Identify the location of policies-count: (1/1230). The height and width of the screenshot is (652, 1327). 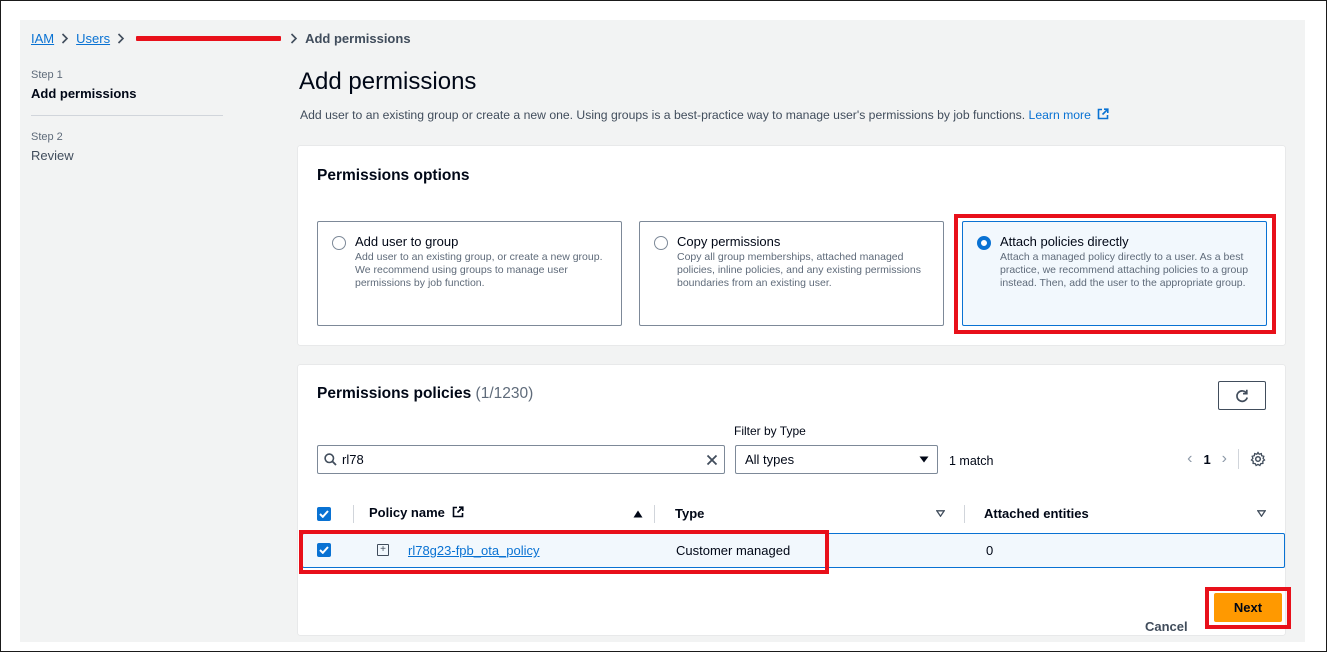
(504, 393).